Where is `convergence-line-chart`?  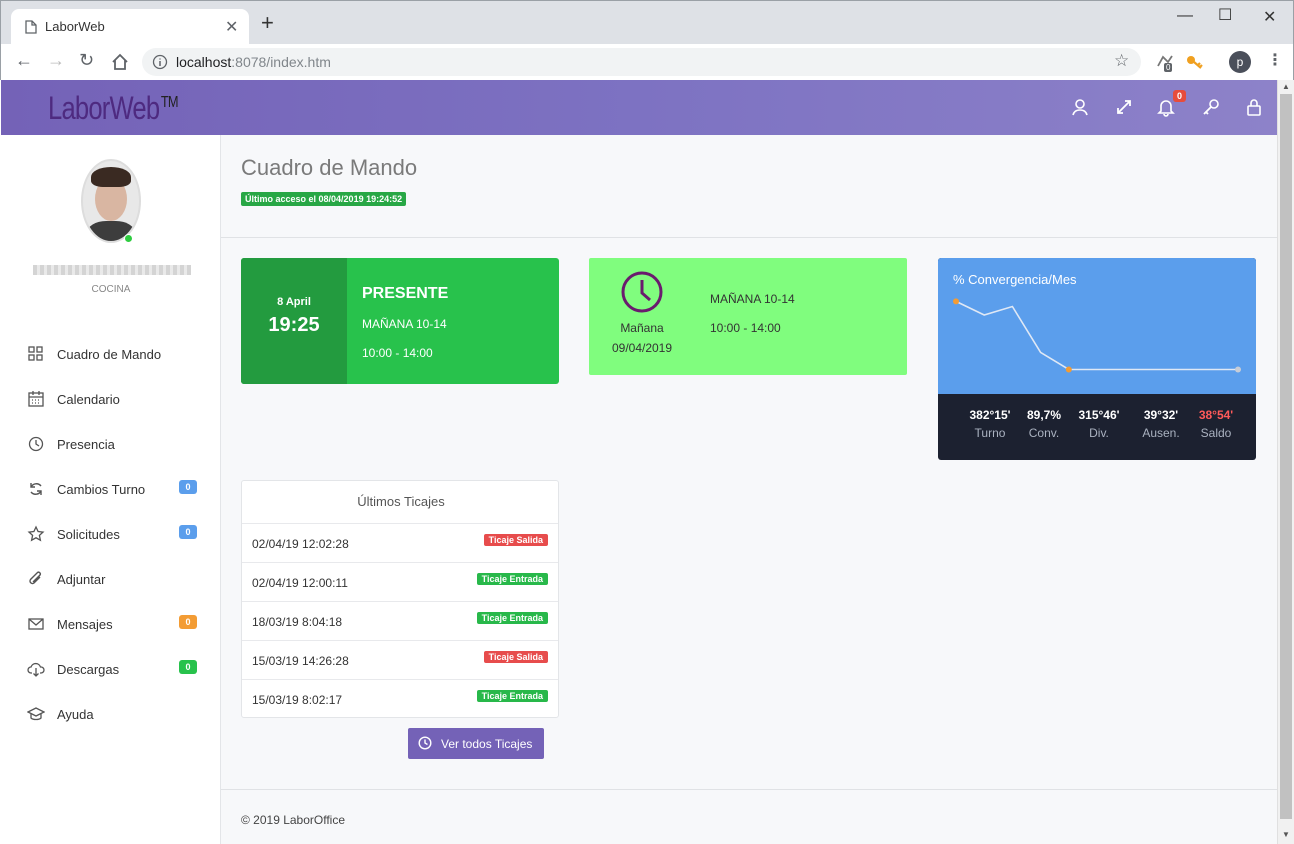
convergence-line-chart is located at coordinates (1097, 335).